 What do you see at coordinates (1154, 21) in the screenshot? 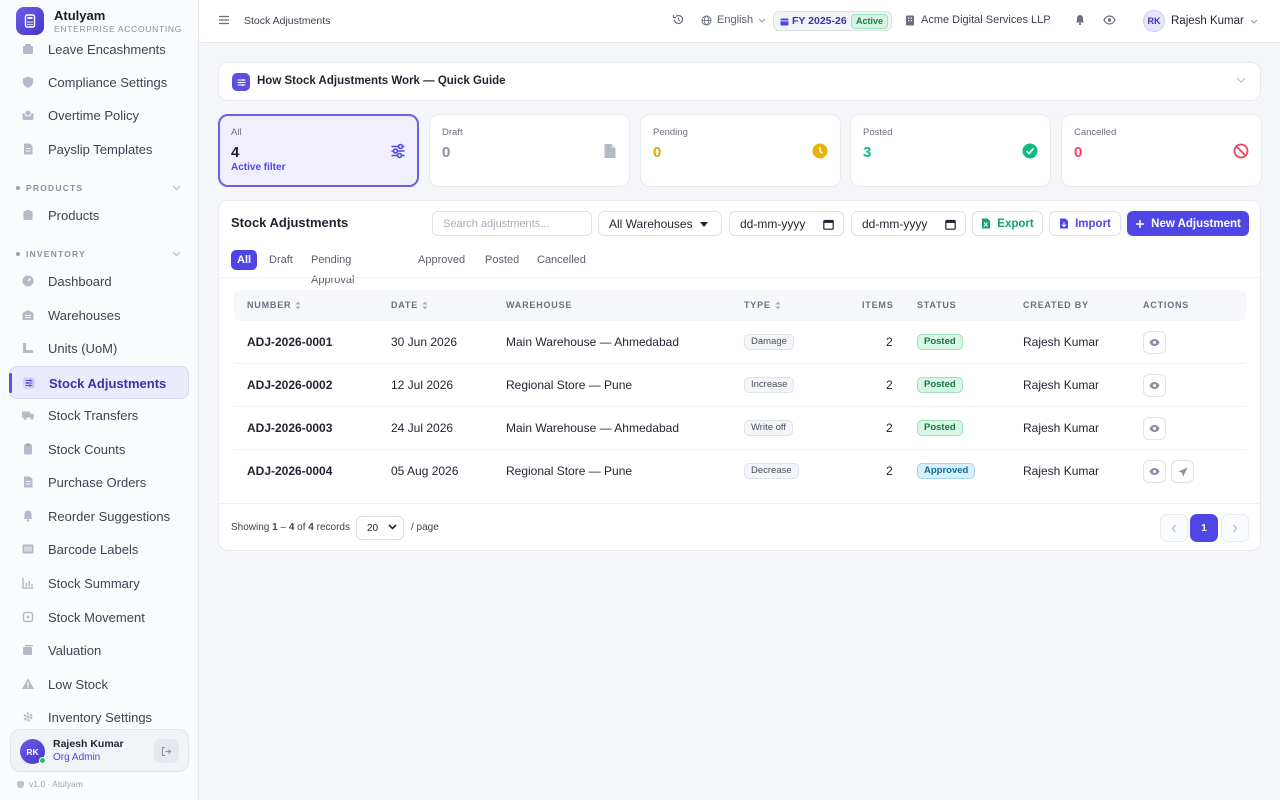
I see `avatar: RK` at bounding box center [1154, 21].